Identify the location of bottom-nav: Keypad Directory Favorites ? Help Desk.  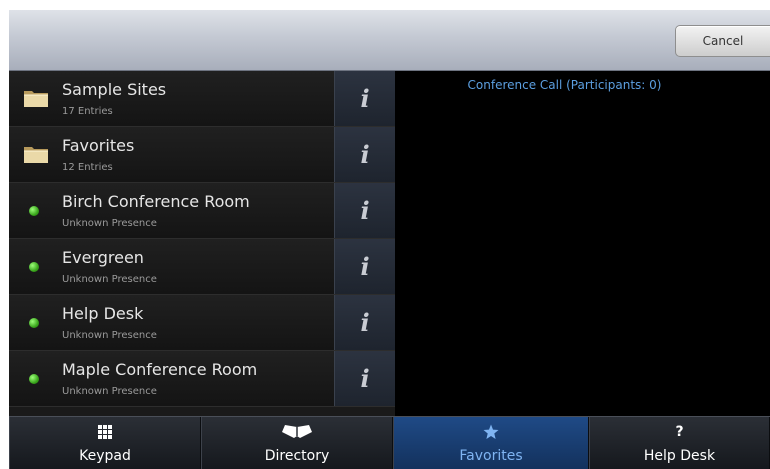
(389, 442).